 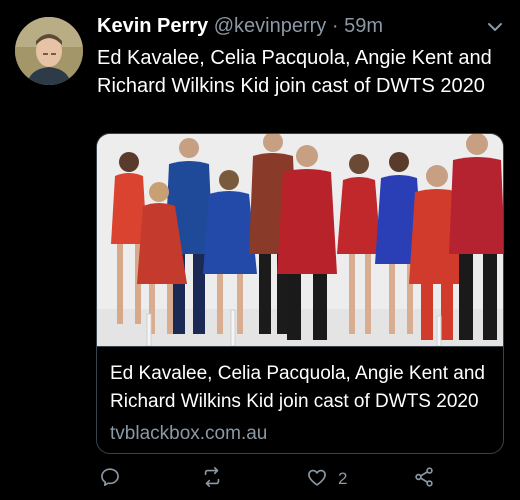 What do you see at coordinates (317, 479) in the screenshot?
I see `heart-icon` at bounding box center [317, 479].